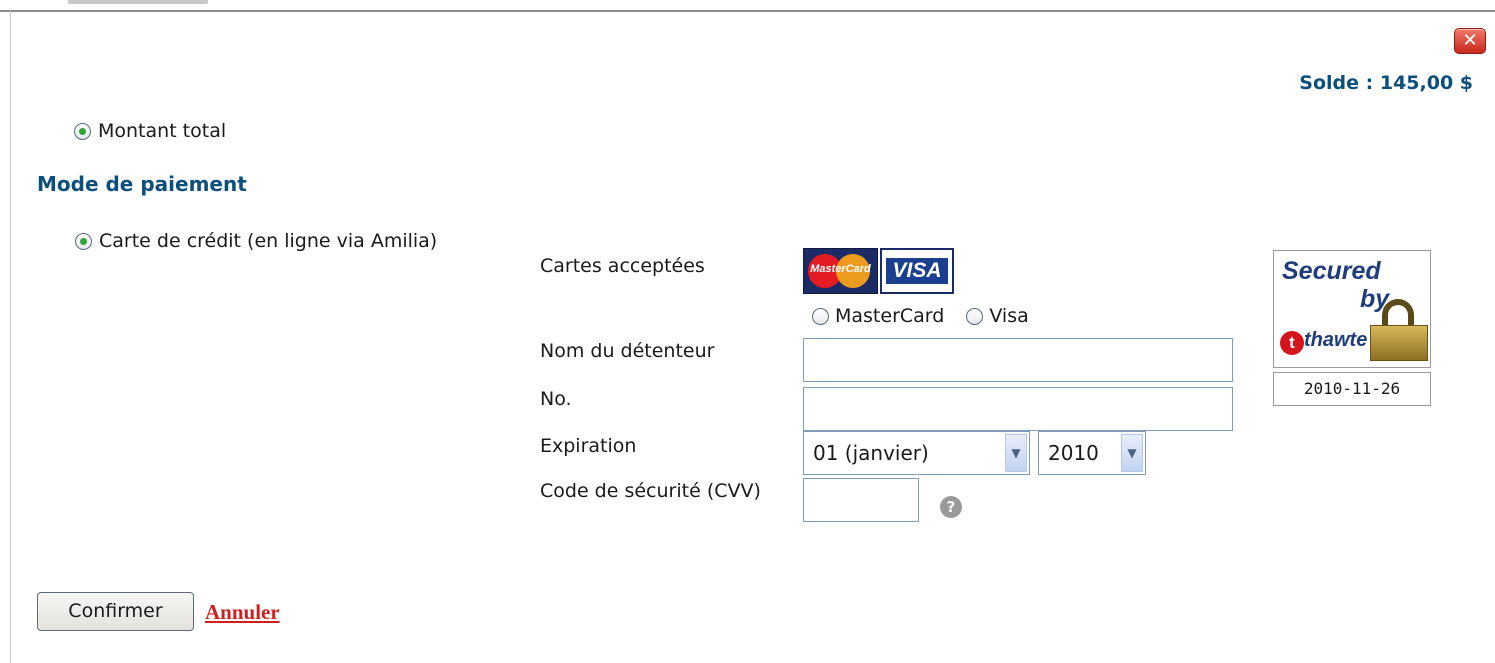 This screenshot has height=663, width=1495. I want to click on credit-card-radio, so click(83, 241).